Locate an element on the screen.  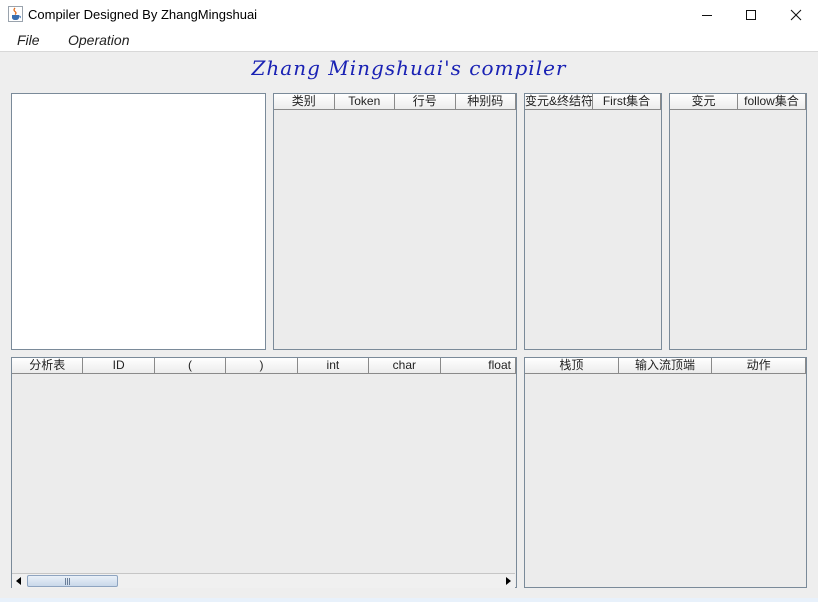
column-header: int is located at coordinates (333, 366).